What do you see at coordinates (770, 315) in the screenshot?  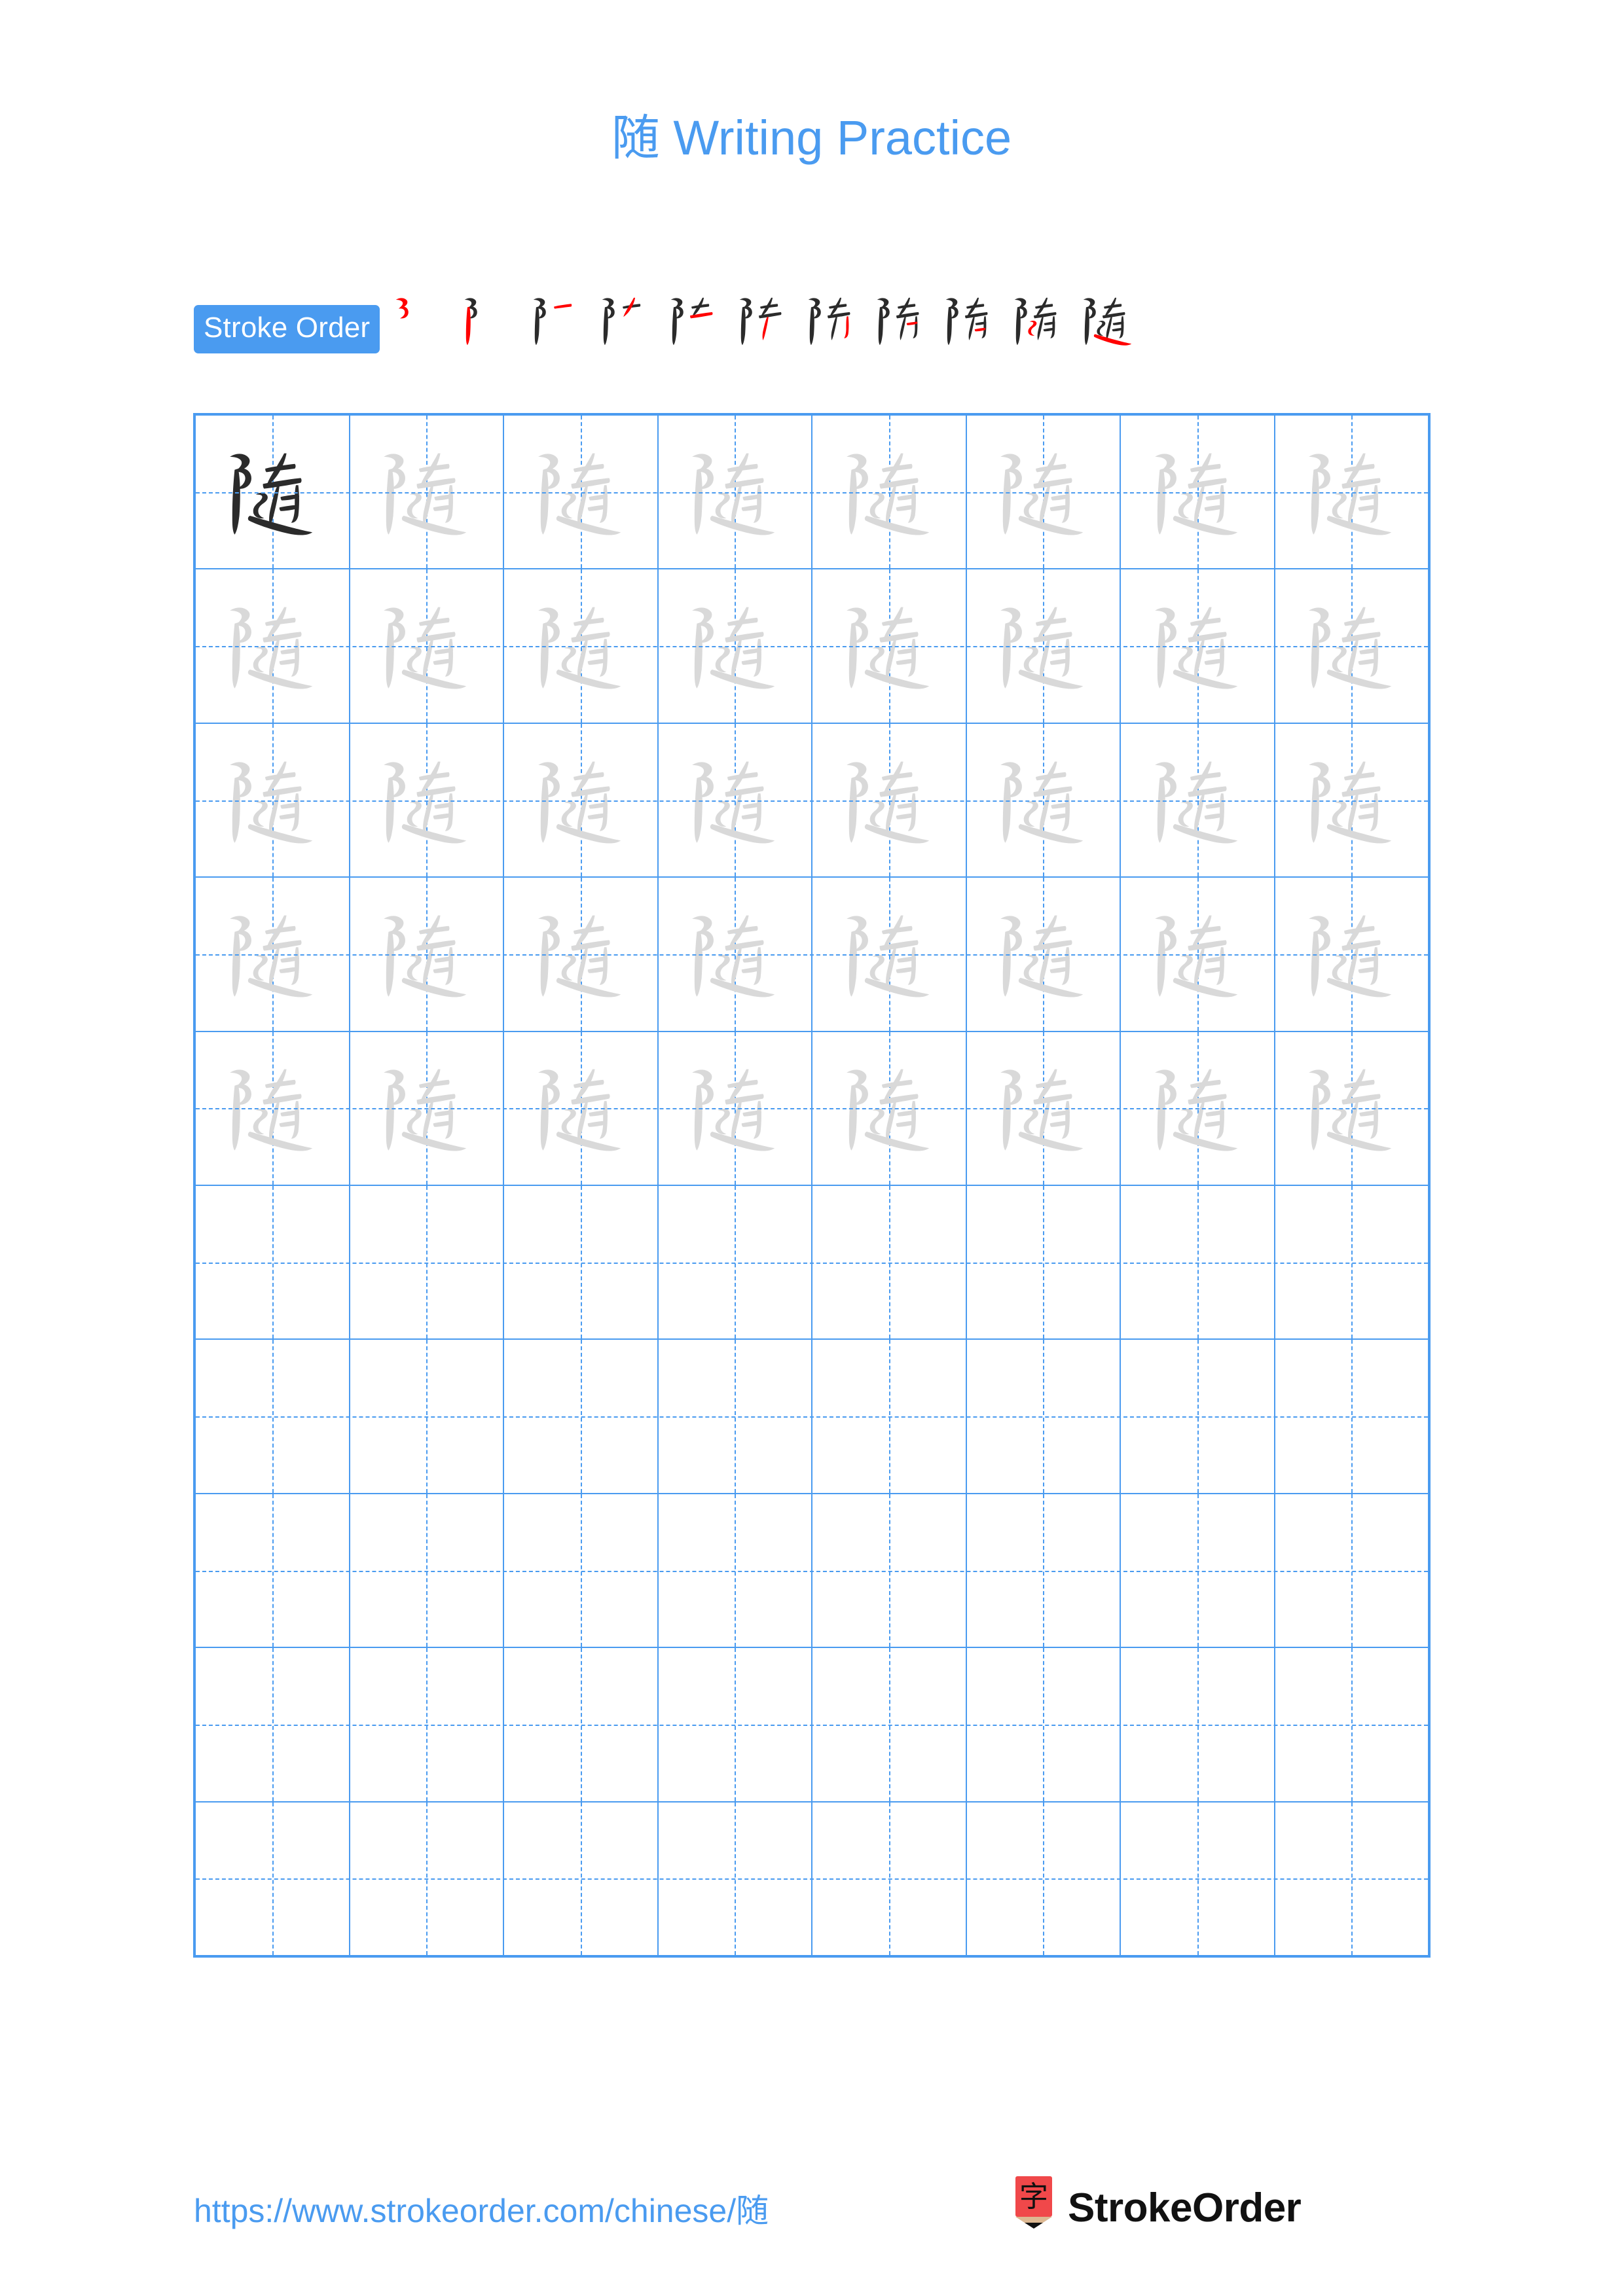 I see `previous-stroke` at bounding box center [770, 315].